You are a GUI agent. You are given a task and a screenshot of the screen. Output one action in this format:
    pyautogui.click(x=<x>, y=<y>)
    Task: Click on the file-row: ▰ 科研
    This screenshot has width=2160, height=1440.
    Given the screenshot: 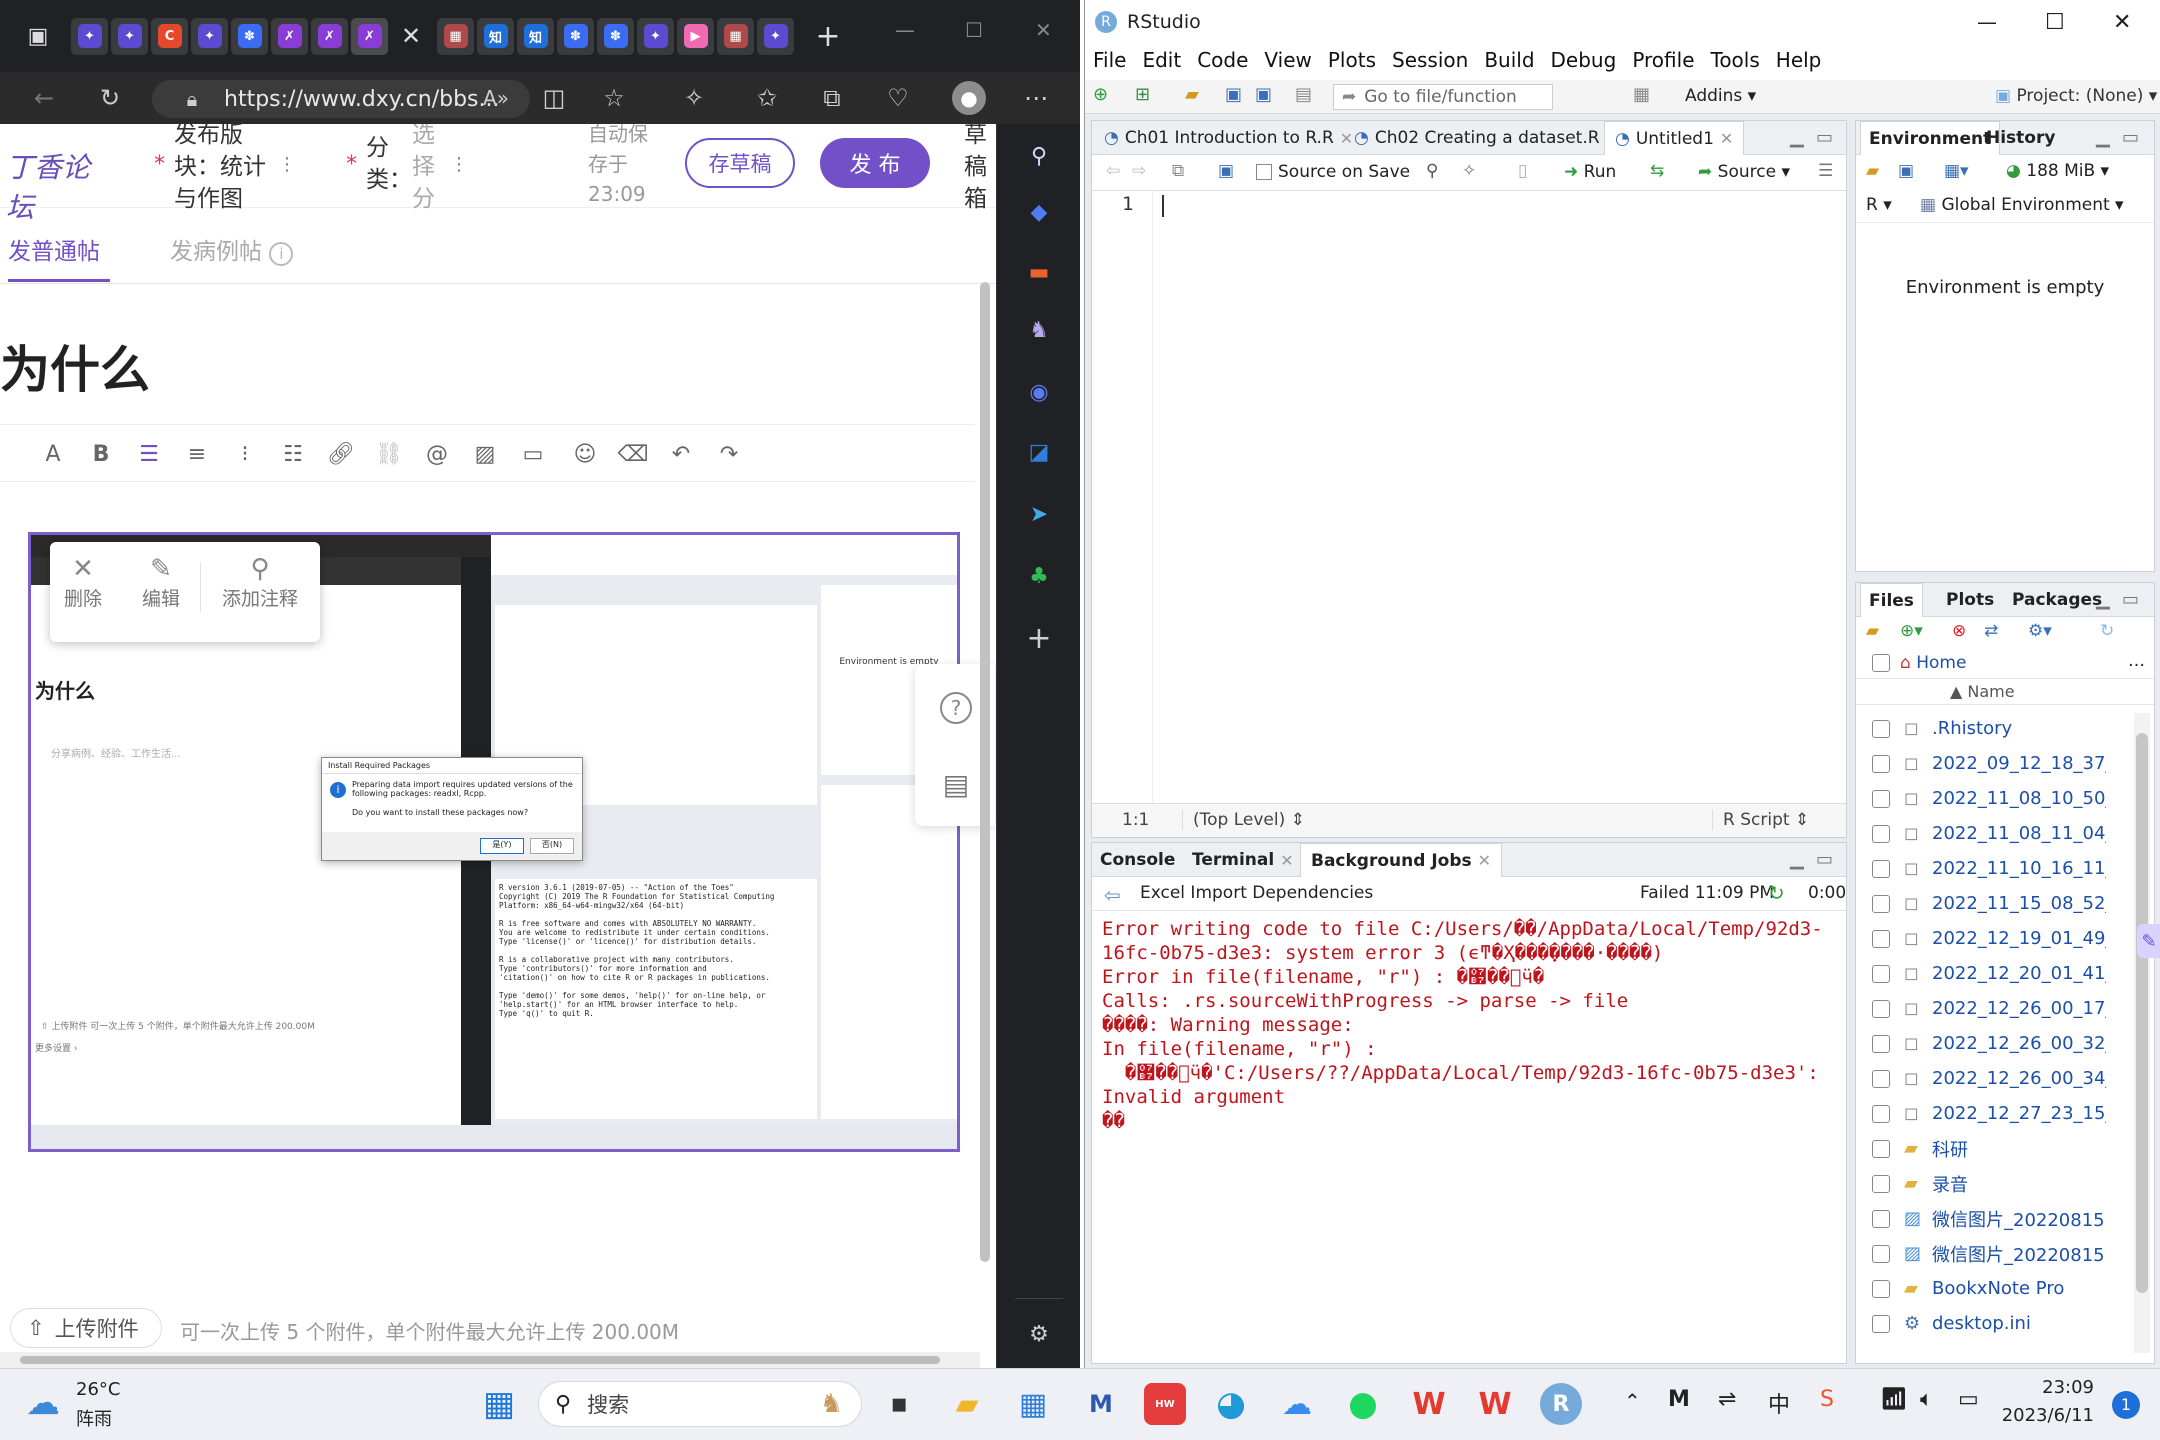 What is the action you would take?
    pyautogui.click(x=1981, y=1148)
    